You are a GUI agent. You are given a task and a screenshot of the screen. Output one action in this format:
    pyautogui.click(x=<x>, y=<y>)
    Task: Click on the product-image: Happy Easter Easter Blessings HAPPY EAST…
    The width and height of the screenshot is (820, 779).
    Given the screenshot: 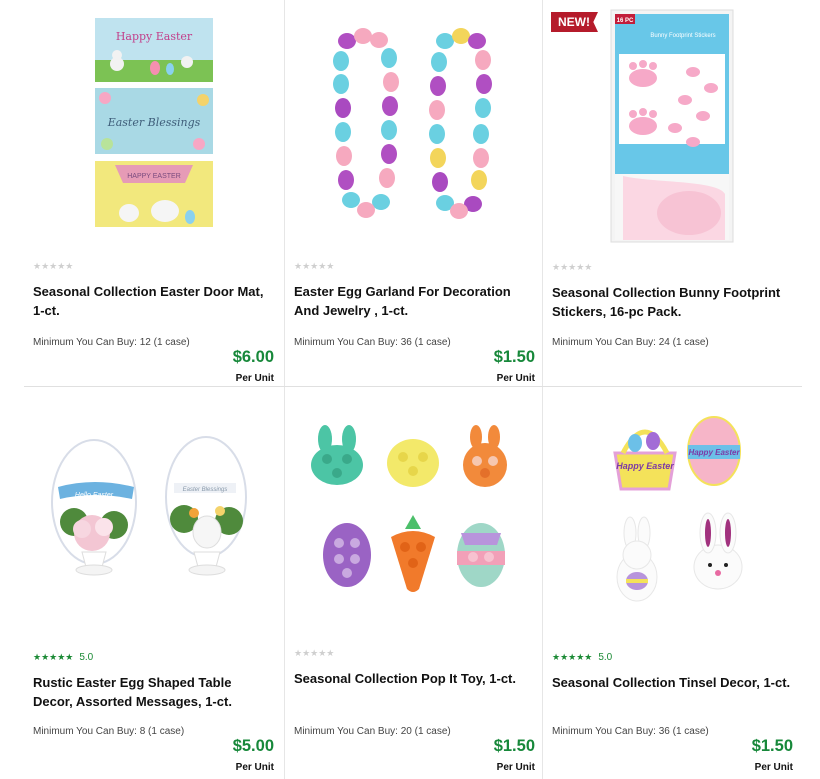 What is the action you would take?
    pyautogui.click(x=153, y=133)
    